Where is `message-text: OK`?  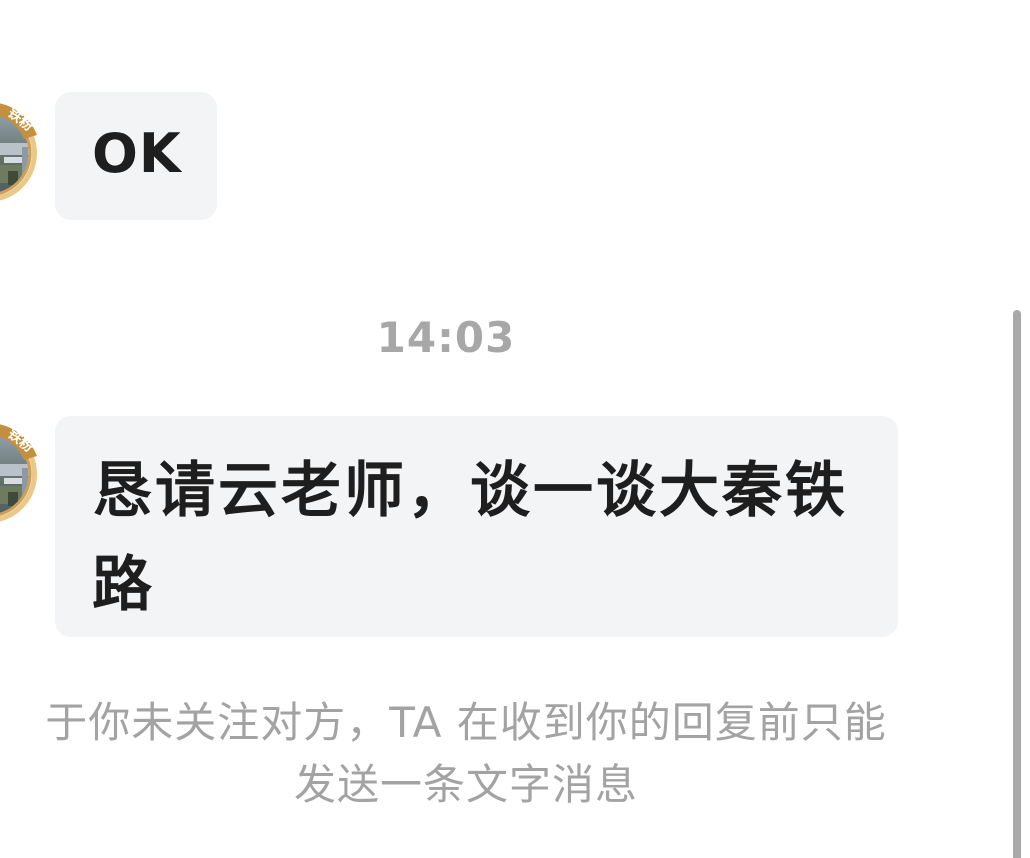
message-text: OK is located at coordinates (137, 153).